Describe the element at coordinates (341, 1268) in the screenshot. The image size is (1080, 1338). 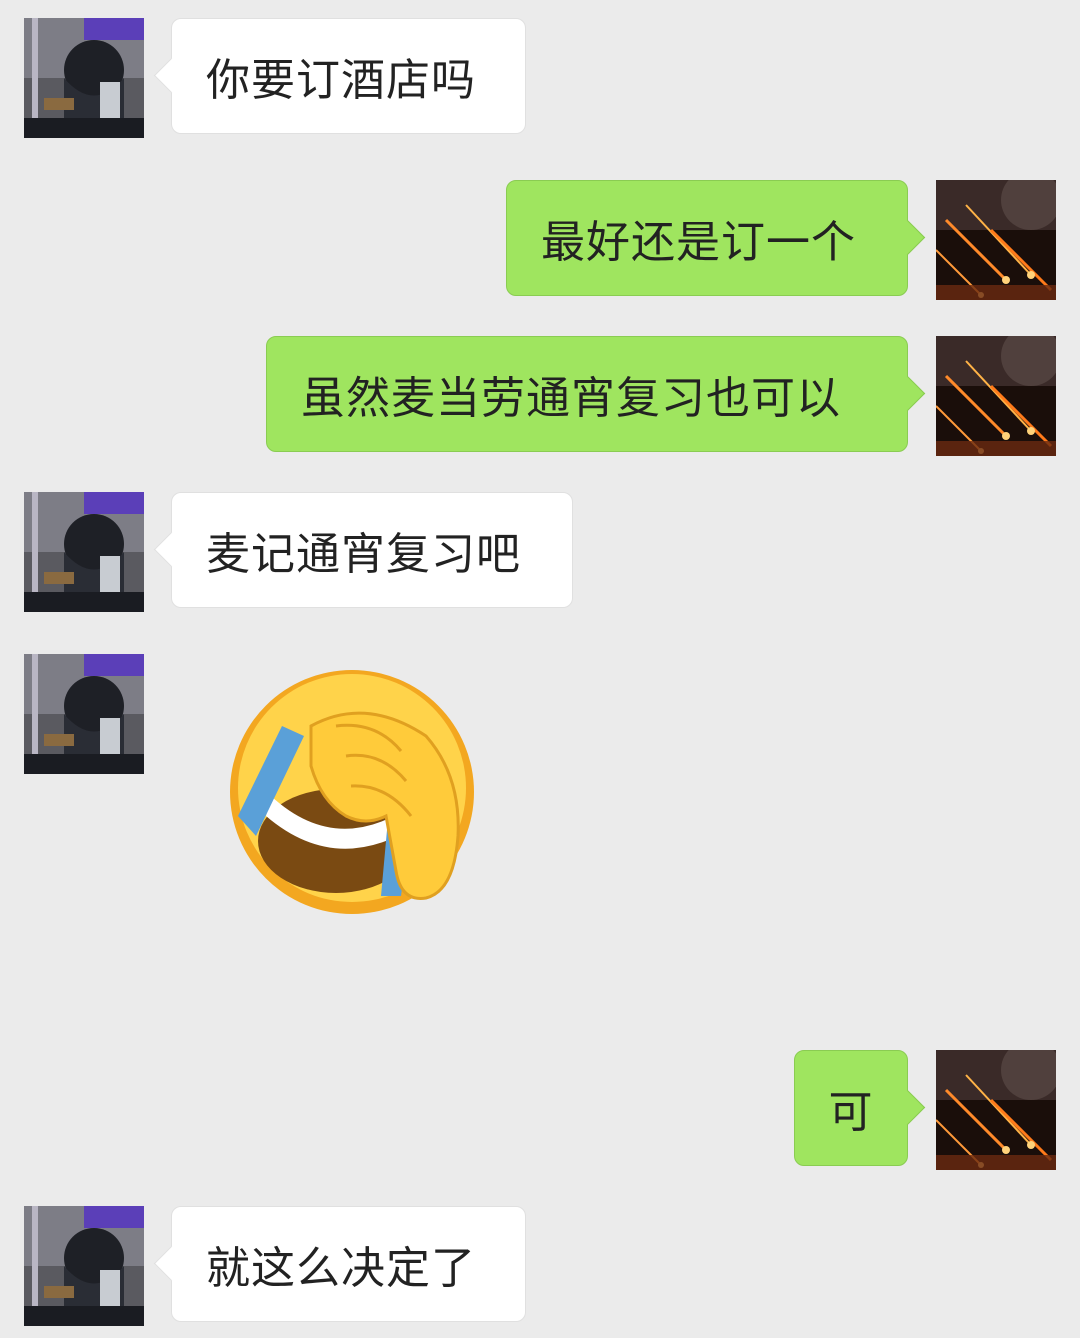
I see `message-text: 就这么决定了` at that location.